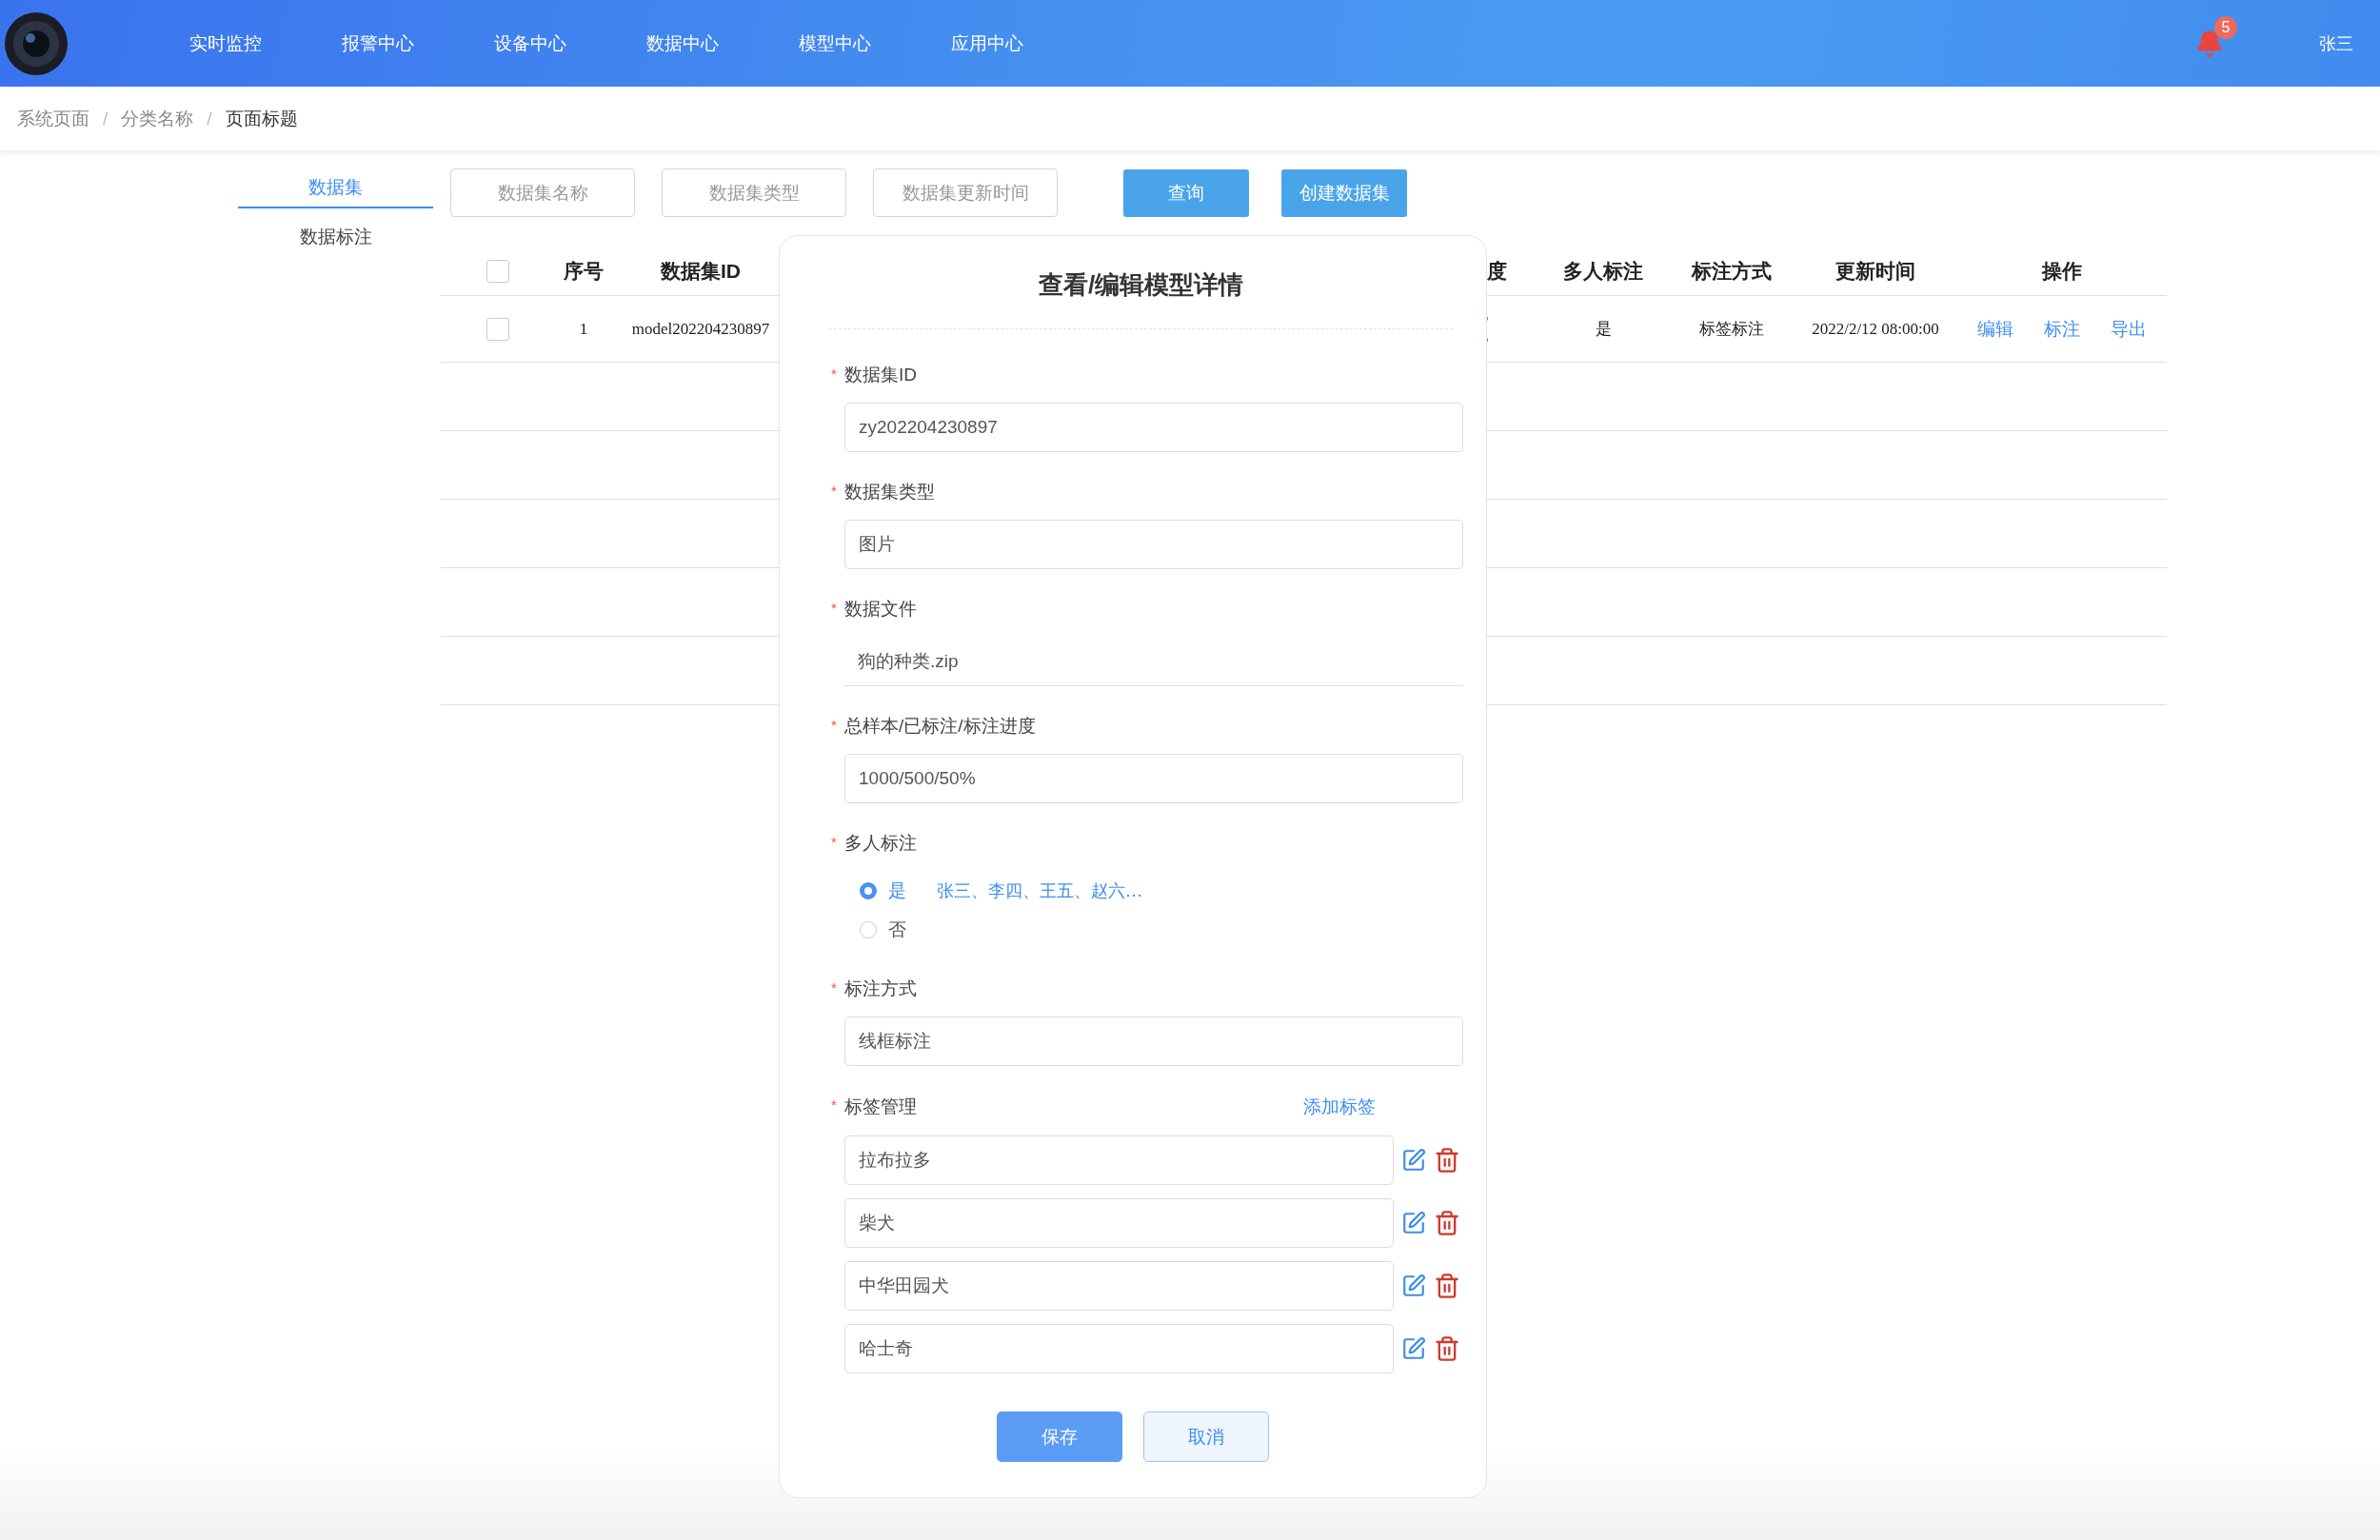  I want to click on column-header: 更新时间, so click(1875, 271).